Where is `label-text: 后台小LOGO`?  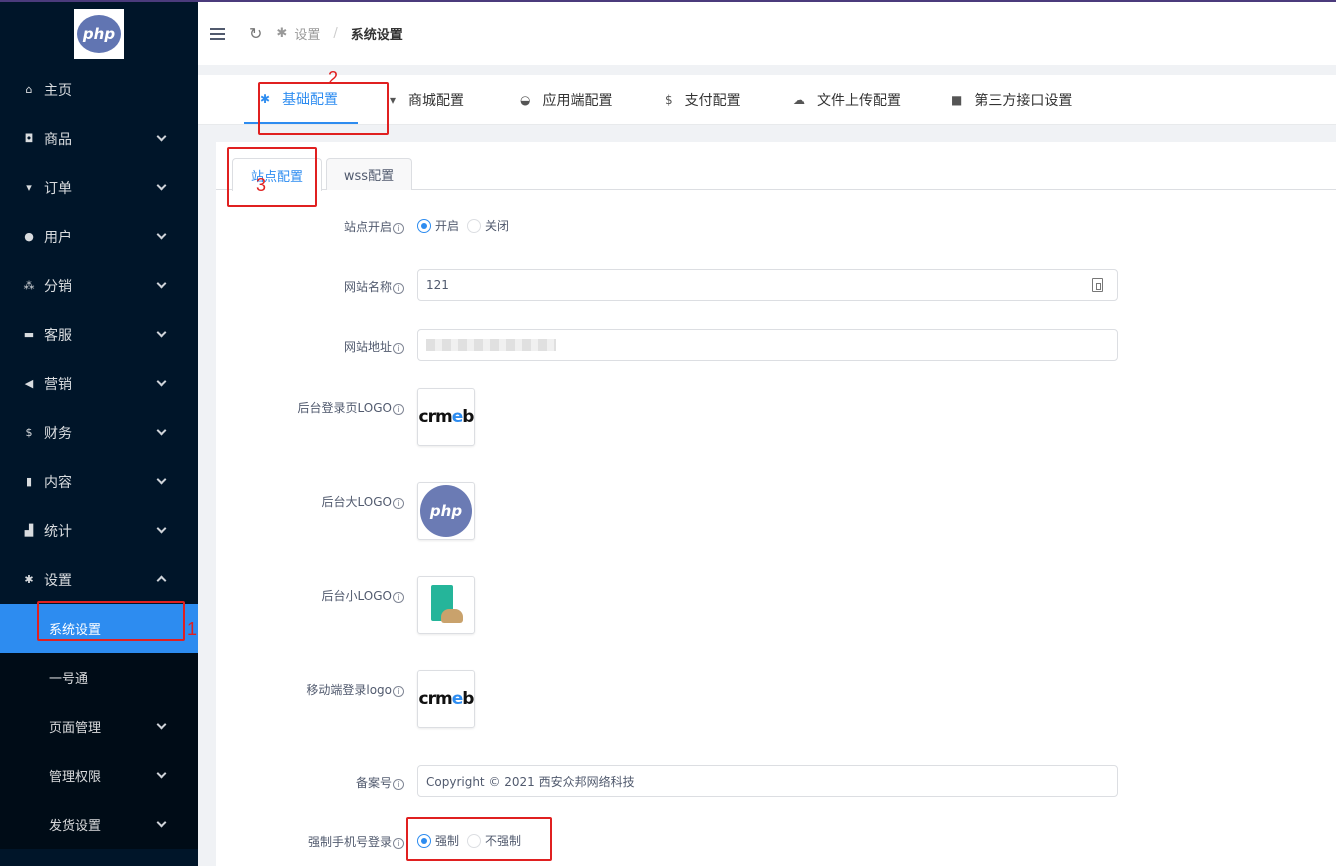 label-text: 后台小LOGO is located at coordinates (356, 596).